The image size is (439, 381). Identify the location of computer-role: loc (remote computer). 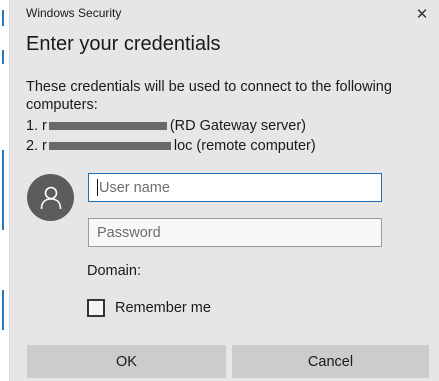
(244, 146).